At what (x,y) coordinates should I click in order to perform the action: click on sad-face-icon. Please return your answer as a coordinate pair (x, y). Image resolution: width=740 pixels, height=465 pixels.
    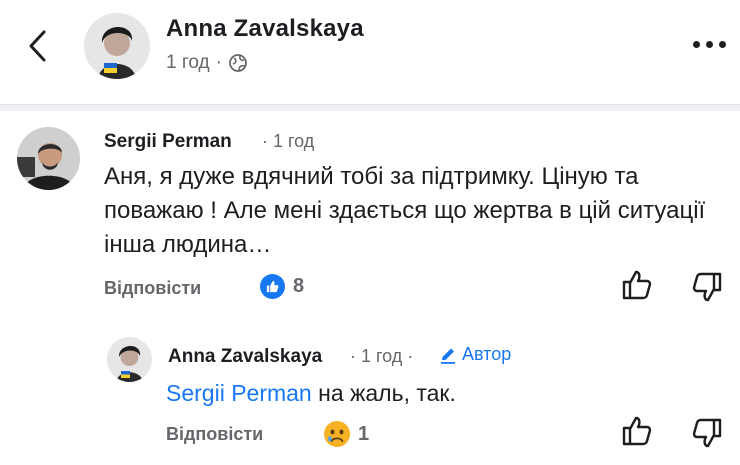
    Looking at the image, I should click on (337, 434).